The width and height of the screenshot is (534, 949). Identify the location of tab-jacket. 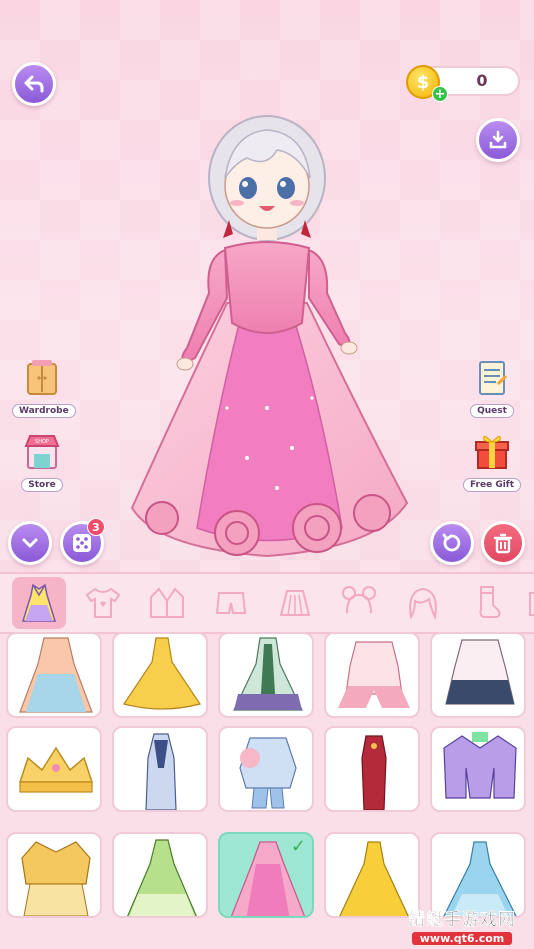
(167, 603).